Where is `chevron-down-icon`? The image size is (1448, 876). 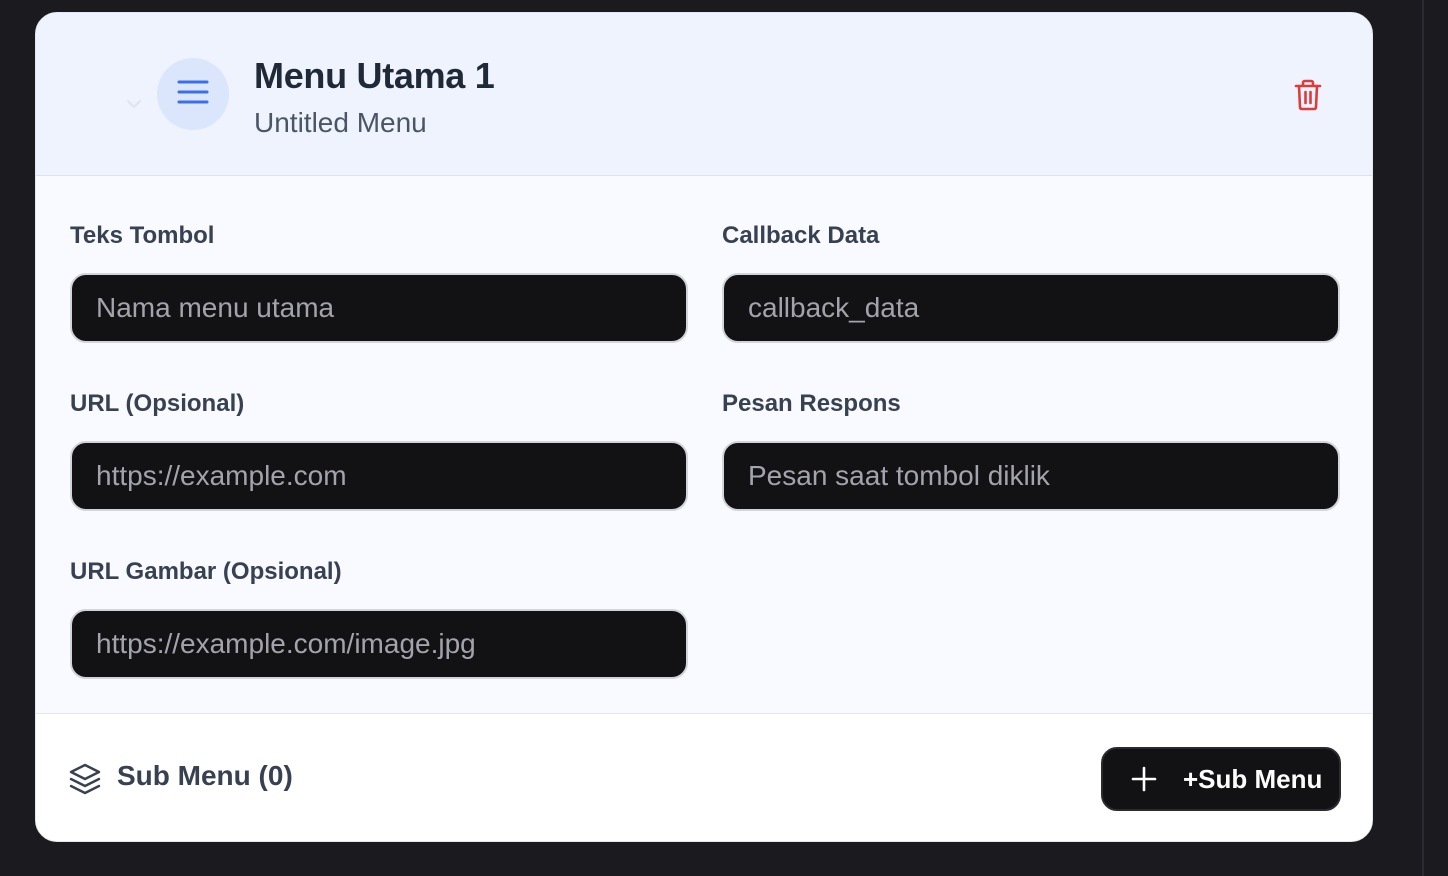 chevron-down-icon is located at coordinates (134, 104).